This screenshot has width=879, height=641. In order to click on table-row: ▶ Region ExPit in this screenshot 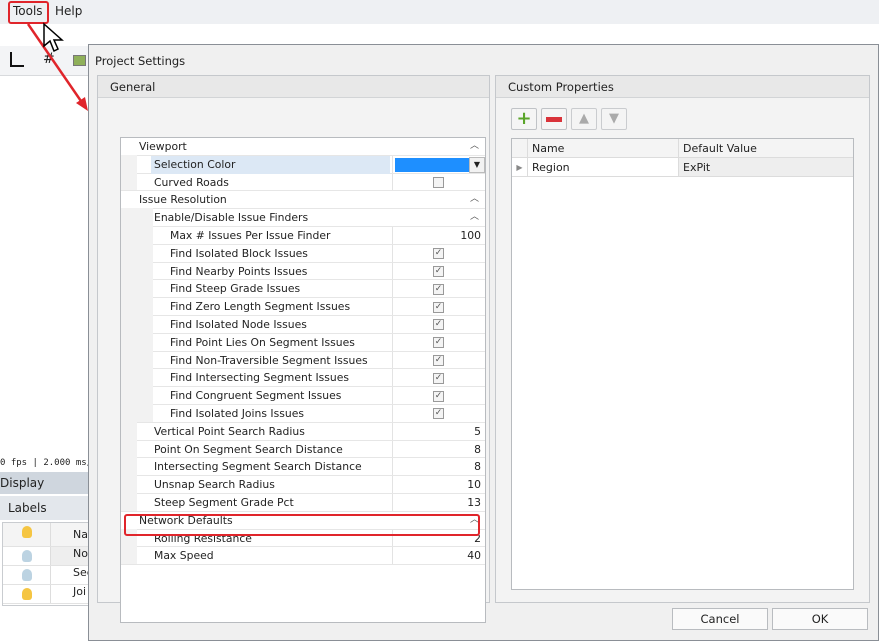, I will do `click(682, 167)`.